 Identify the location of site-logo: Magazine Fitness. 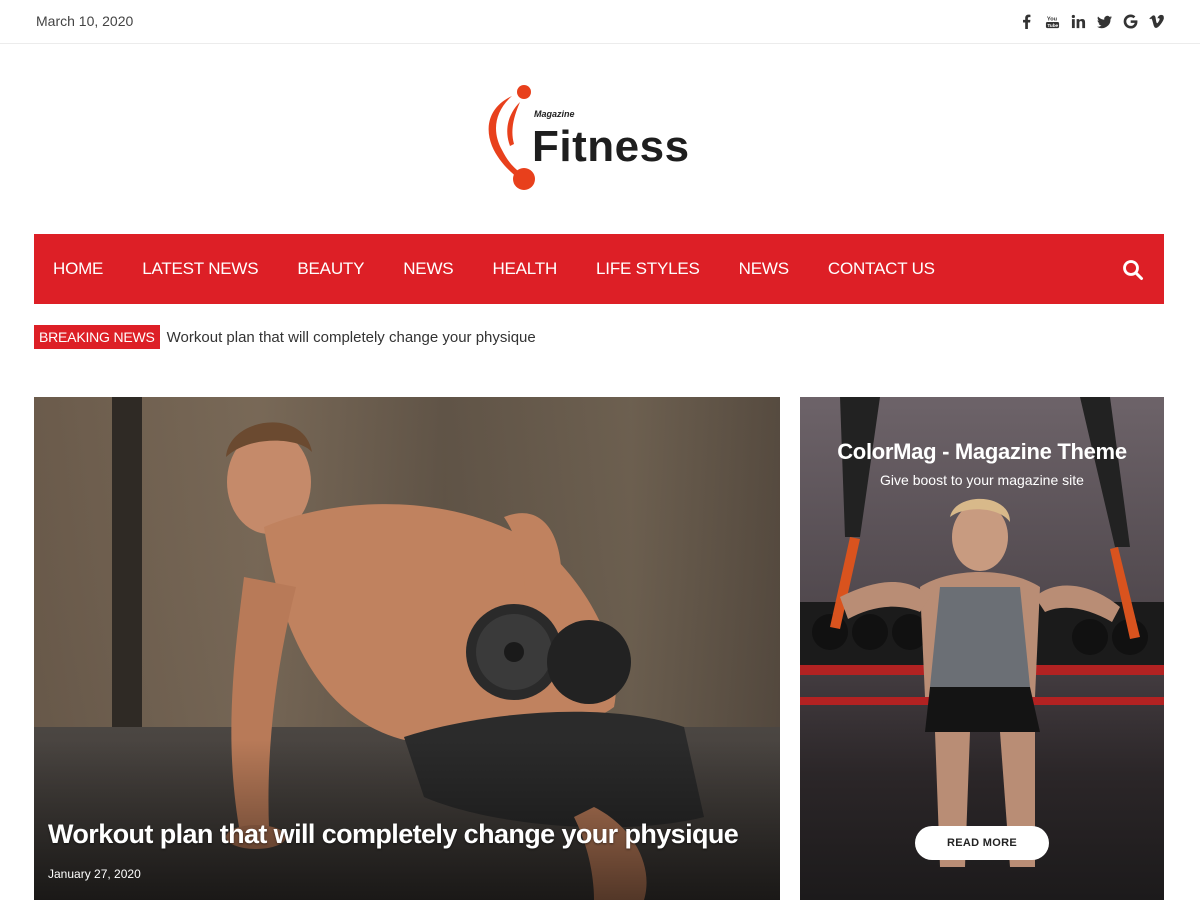
(604, 138).